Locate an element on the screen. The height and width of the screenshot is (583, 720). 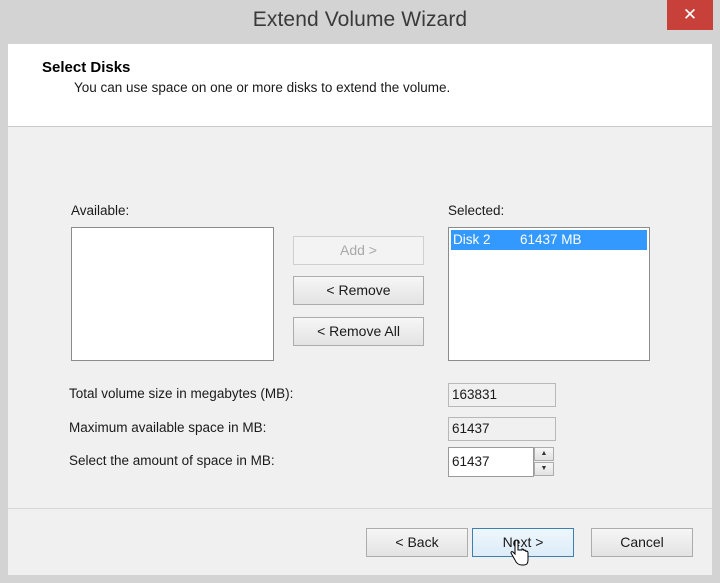
window-title: Extend Volume Wizard is located at coordinates (360, 19).